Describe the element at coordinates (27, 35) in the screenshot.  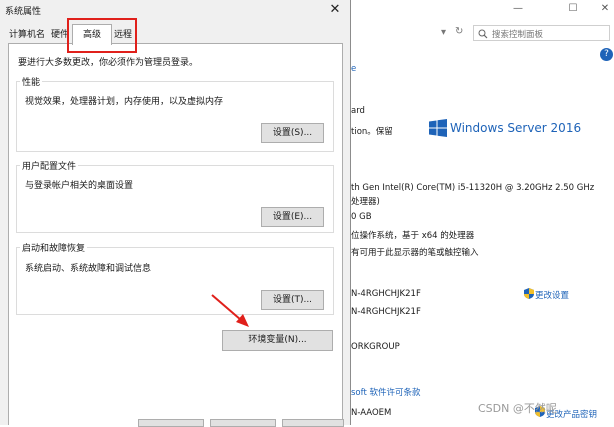
I see `tab-computer-name: 计算机名` at that location.